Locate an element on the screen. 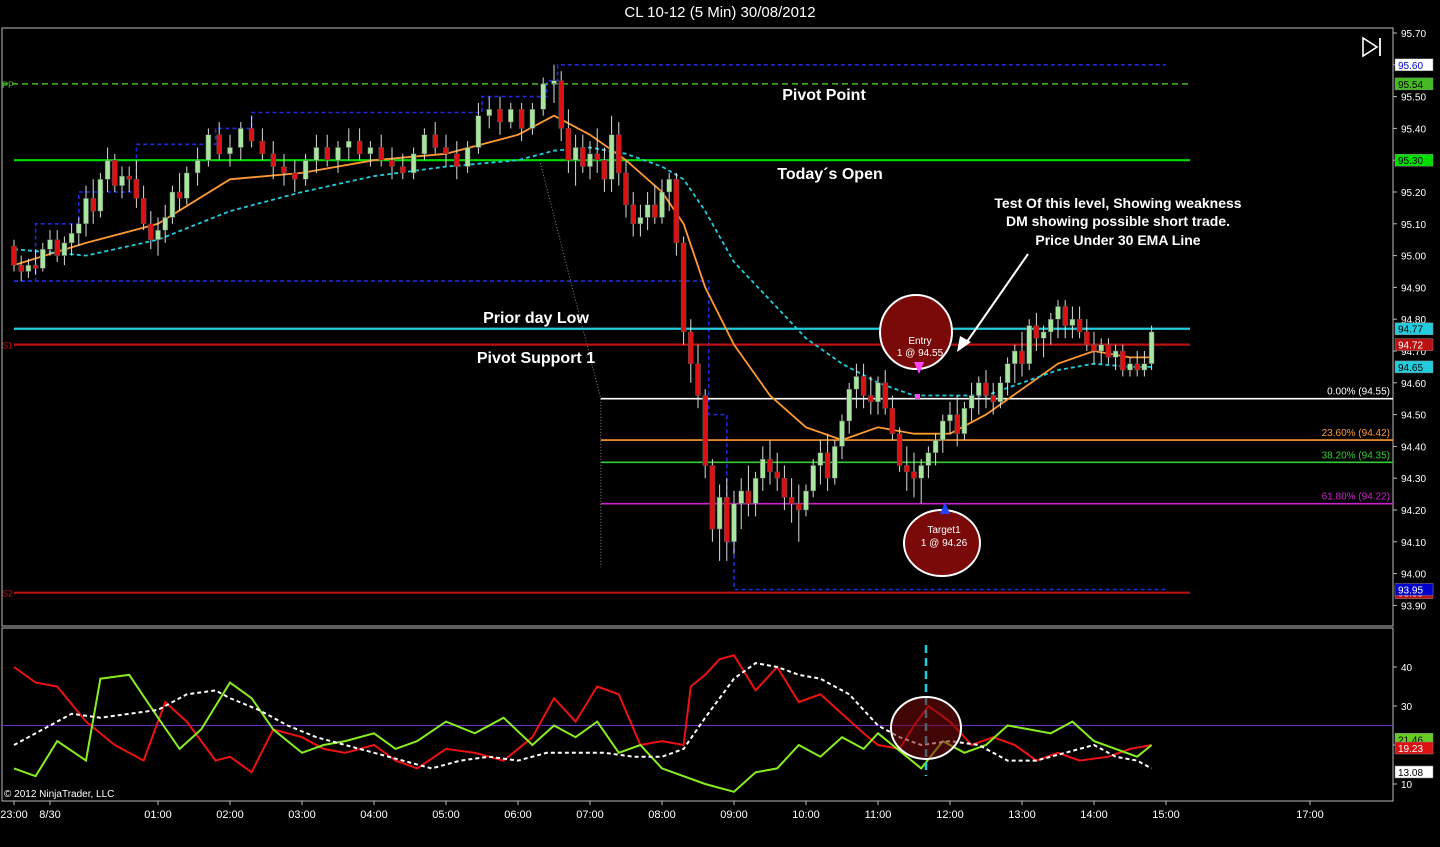 The width and height of the screenshot is (1440, 847). indicator-tag-text: 19.23 is located at coordinates (1410, 749).